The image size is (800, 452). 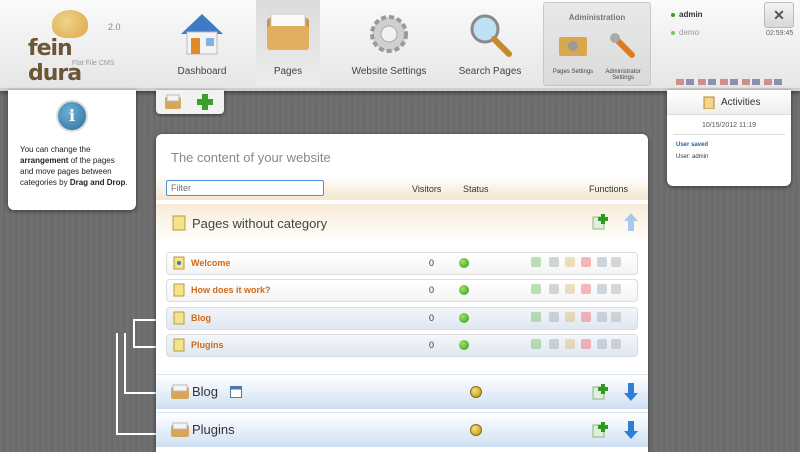 I want to click on nav-search-pages: Search Pages, so click(x=490, y=43).